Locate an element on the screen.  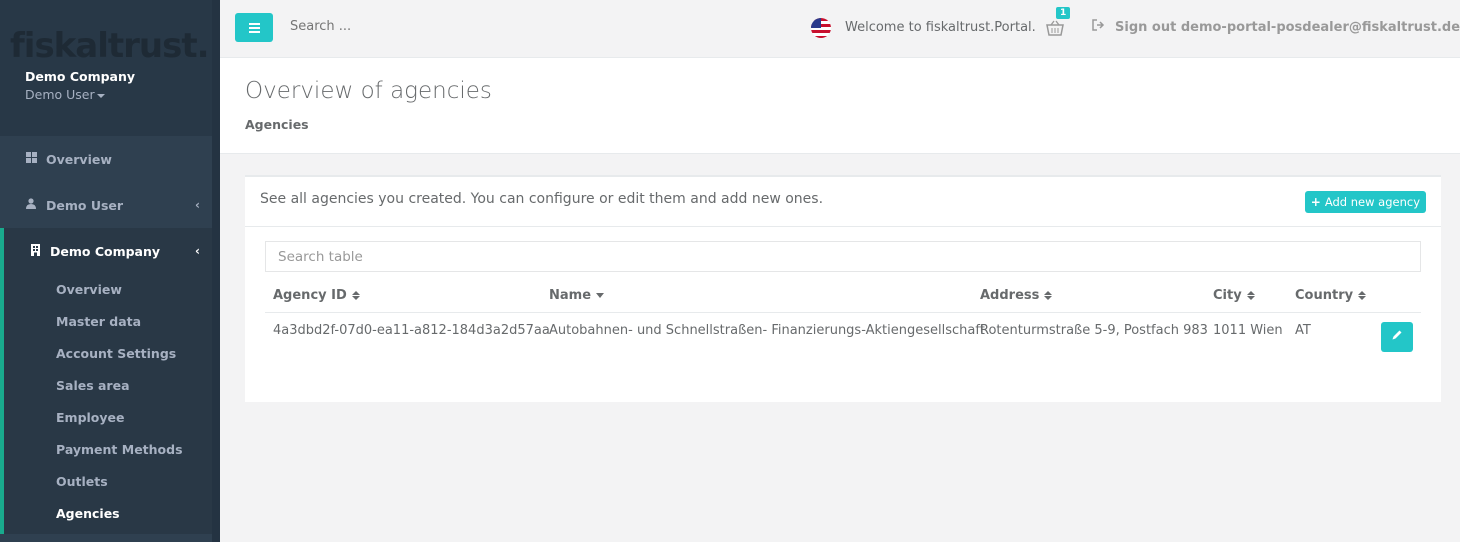
user-dropdown: Demo User is located at coordinates (65, 94).